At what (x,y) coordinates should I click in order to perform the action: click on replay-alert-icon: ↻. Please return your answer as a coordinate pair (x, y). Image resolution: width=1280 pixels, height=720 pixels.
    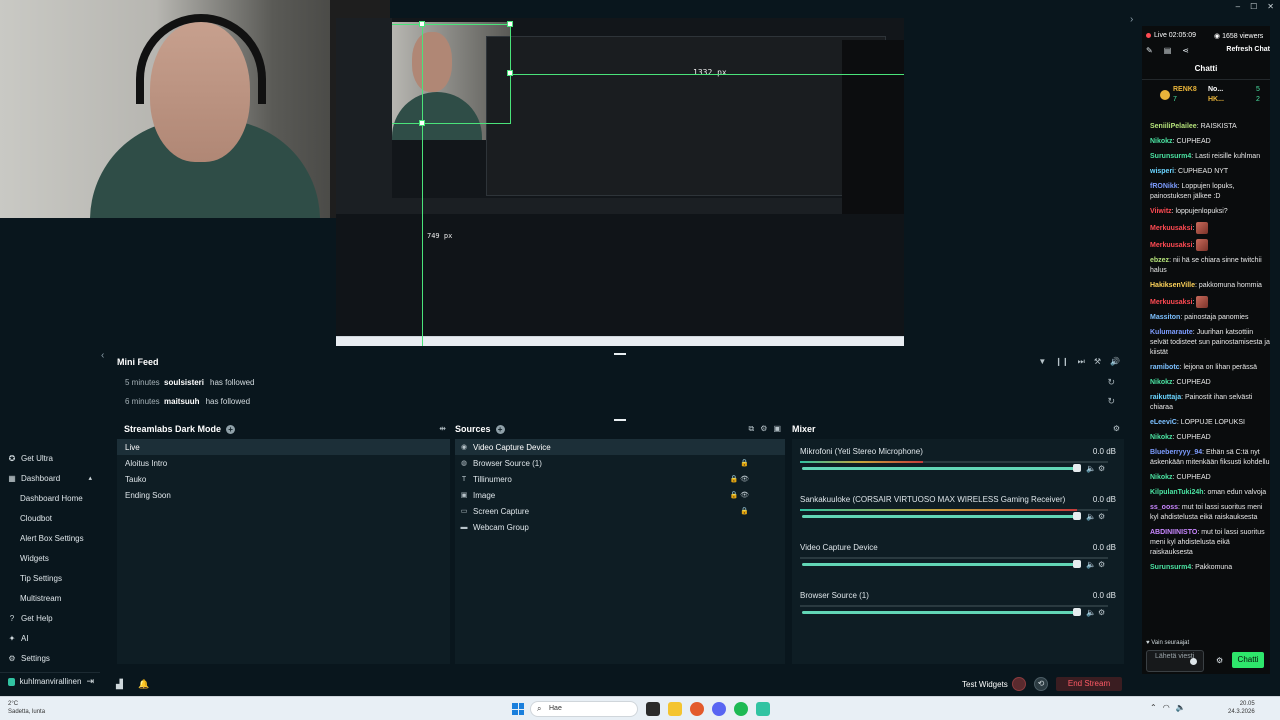
    Looking at the image, I should click on (1111, 382).